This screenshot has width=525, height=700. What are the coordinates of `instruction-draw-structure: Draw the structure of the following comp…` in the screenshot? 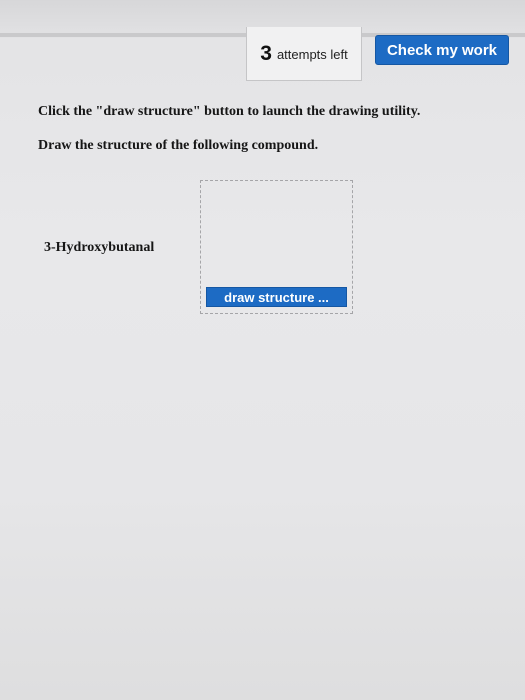 It's located at (178, 145).